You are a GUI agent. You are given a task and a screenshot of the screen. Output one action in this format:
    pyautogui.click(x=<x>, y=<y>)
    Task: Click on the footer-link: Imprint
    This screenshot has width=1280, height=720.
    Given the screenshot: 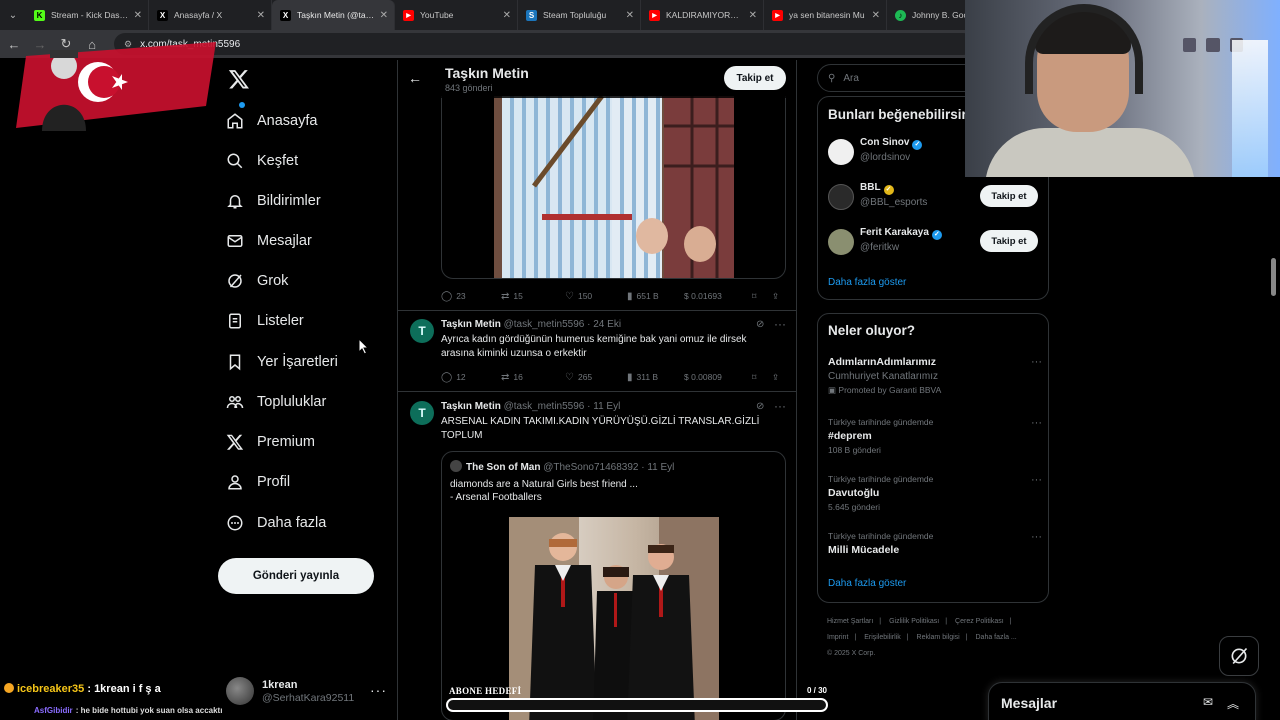 What is the action you would take?
    pyautogui.click(x=837, y=637)
    